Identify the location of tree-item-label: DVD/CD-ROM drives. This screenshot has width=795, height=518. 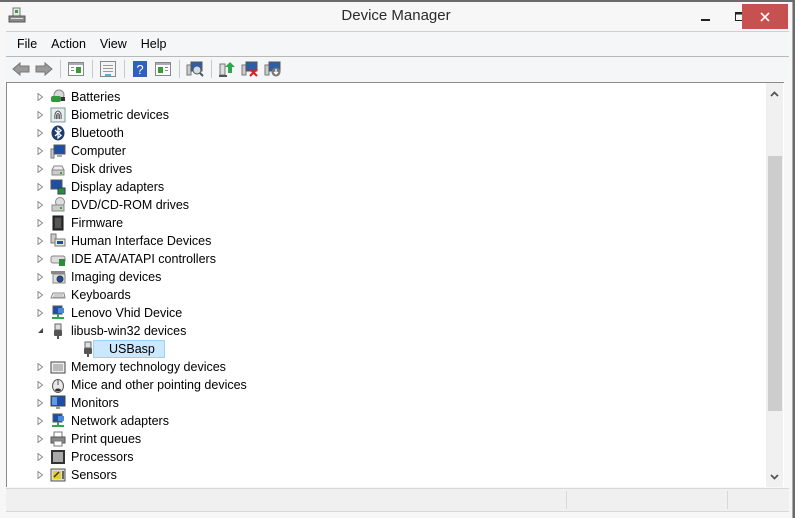
(130, 205).